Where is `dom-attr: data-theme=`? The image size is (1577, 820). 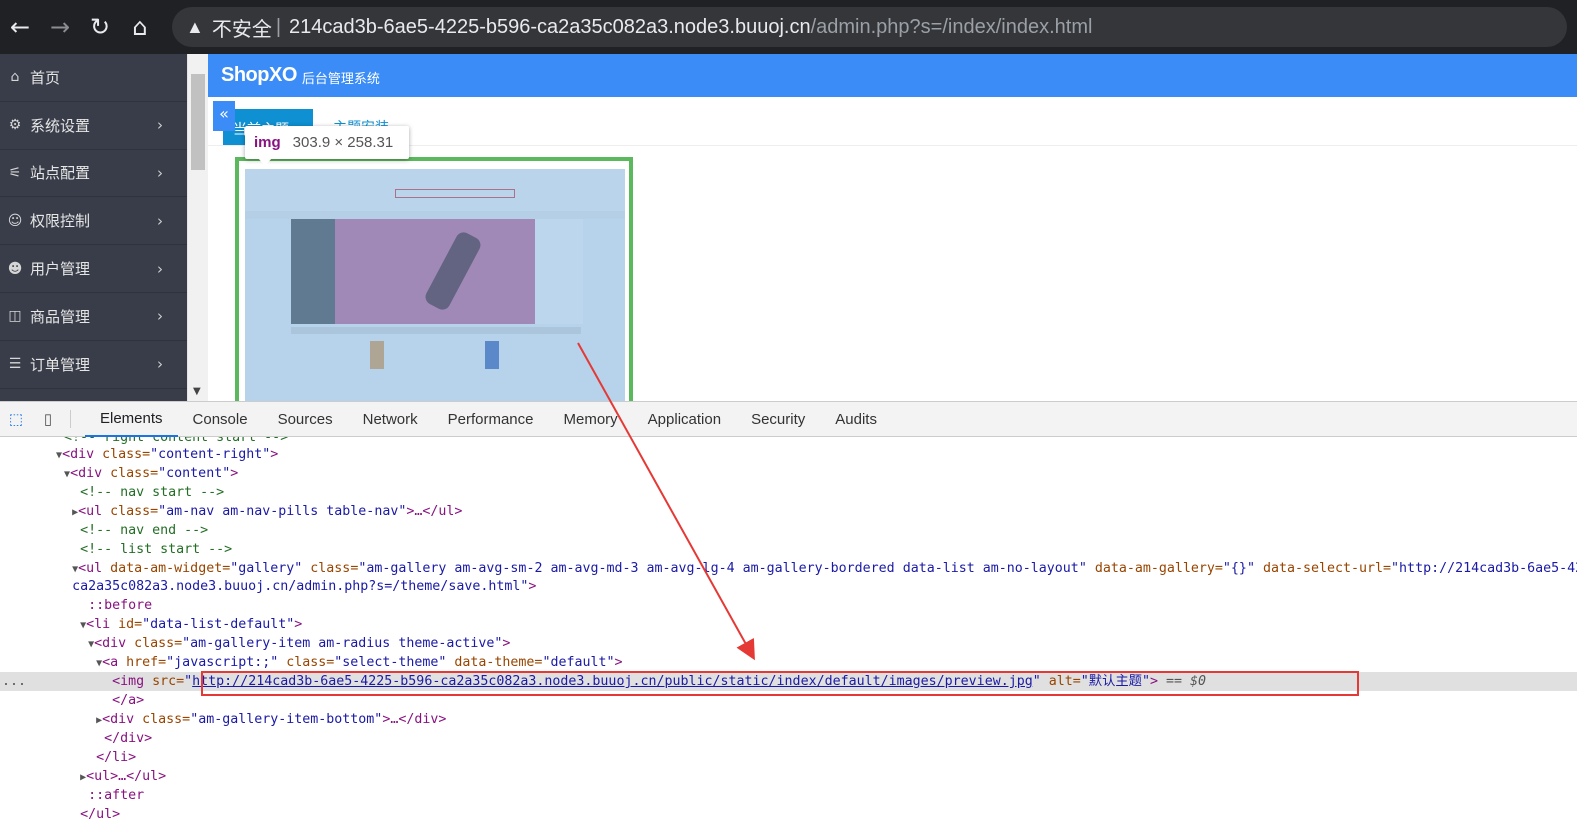
dom-attr: data-theme= is located at coordinates (494, 662).